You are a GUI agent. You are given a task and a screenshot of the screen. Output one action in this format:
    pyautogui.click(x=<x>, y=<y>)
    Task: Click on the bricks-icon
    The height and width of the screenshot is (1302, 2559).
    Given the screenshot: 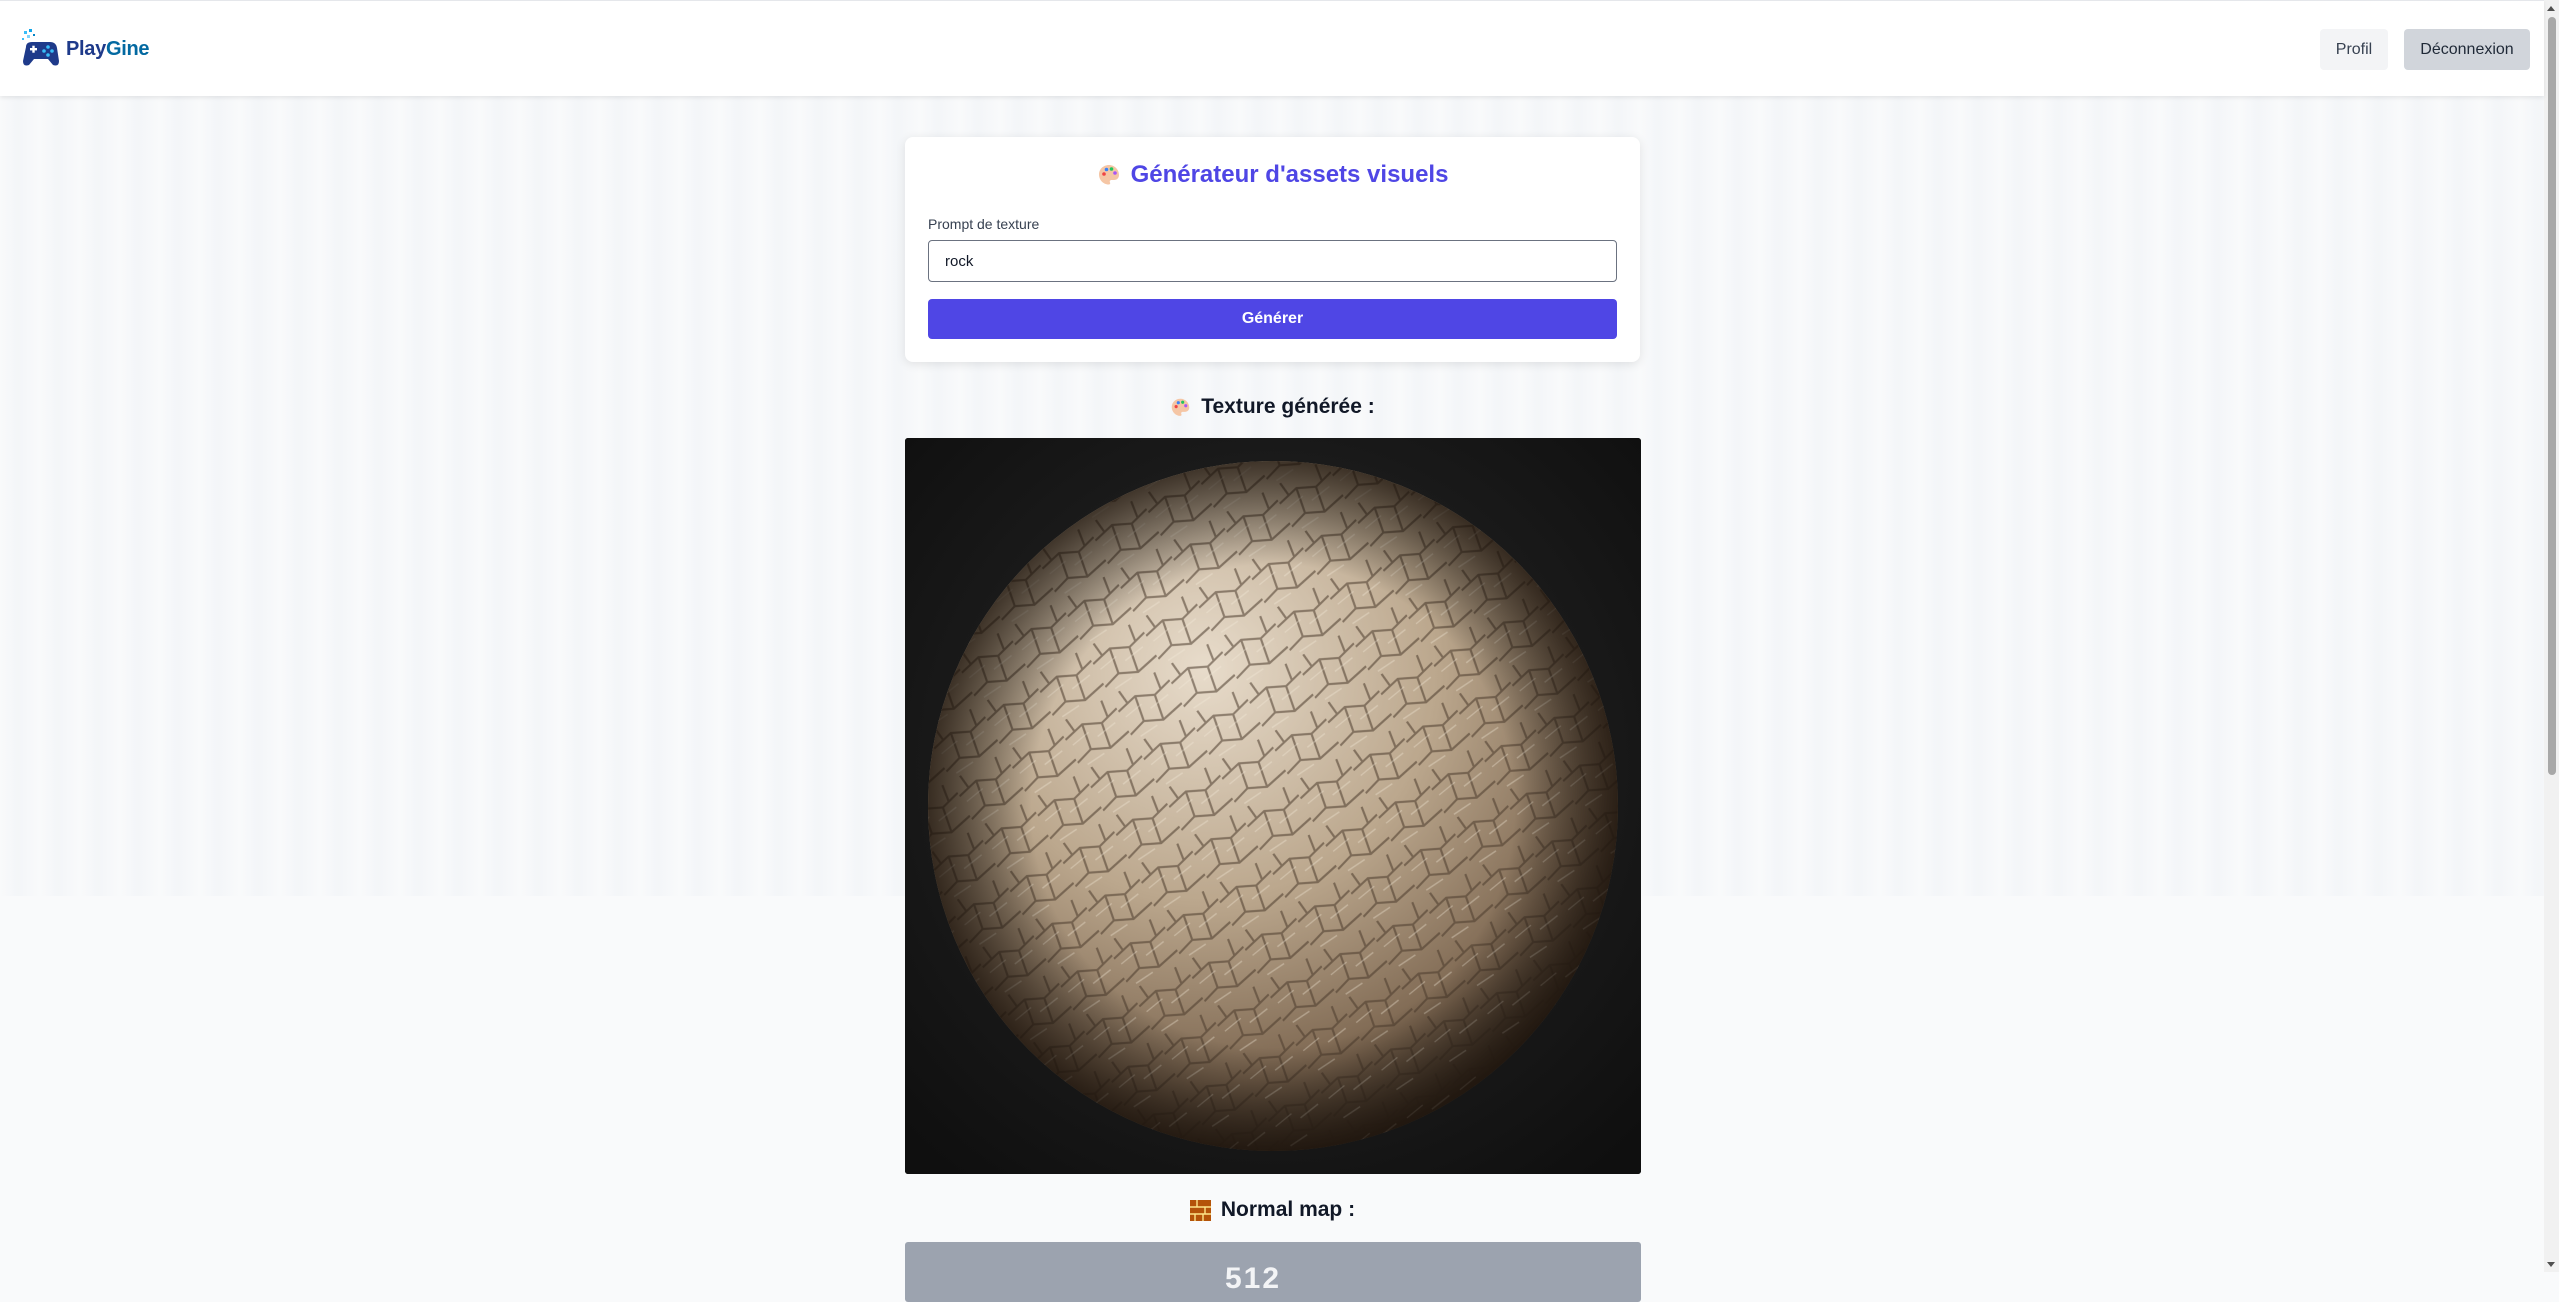 What is the action you would take?
    pyautogui.click(x=1200, y=1210)
    